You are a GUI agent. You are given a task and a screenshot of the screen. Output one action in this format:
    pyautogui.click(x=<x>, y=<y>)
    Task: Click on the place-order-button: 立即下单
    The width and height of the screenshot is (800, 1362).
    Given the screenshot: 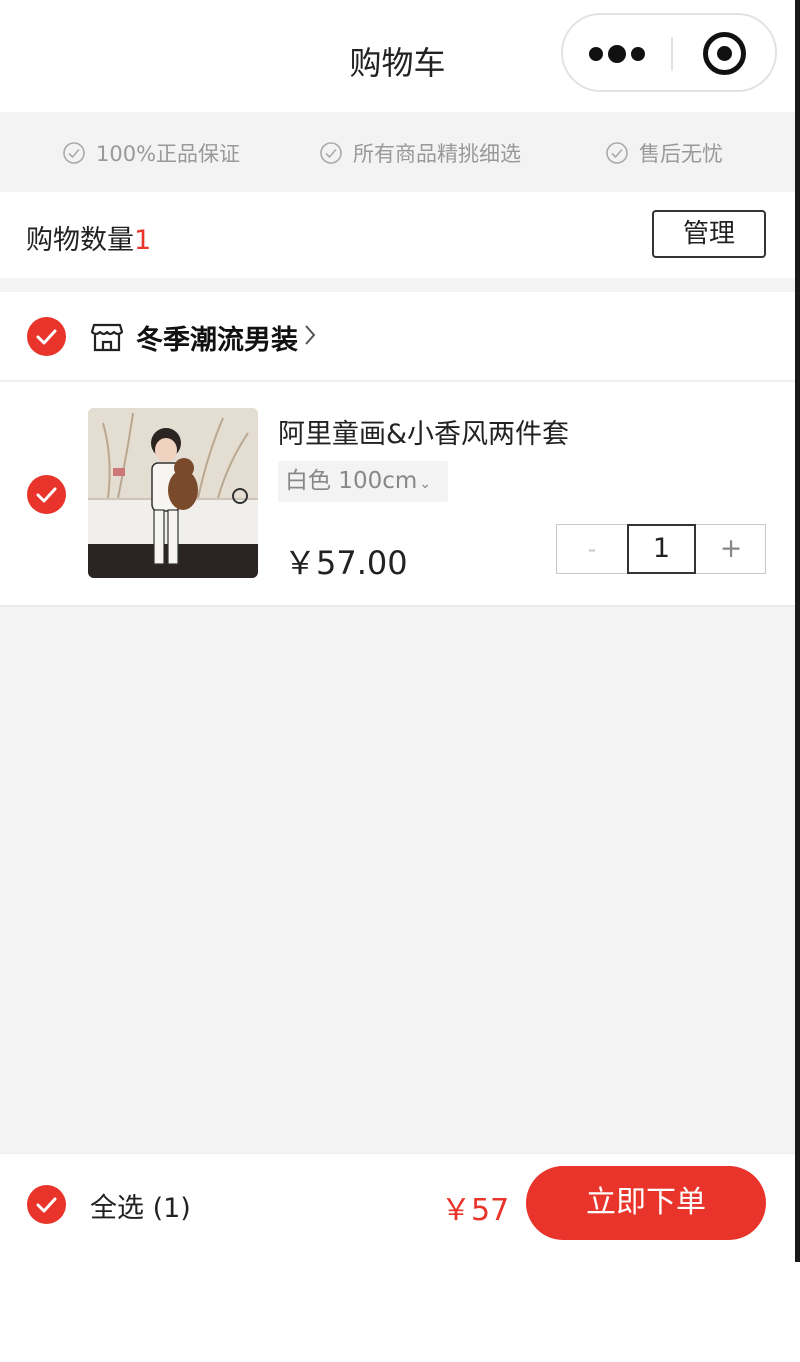 What is the action you would take?
    pyautogui.click(x=646, y=1203)
    